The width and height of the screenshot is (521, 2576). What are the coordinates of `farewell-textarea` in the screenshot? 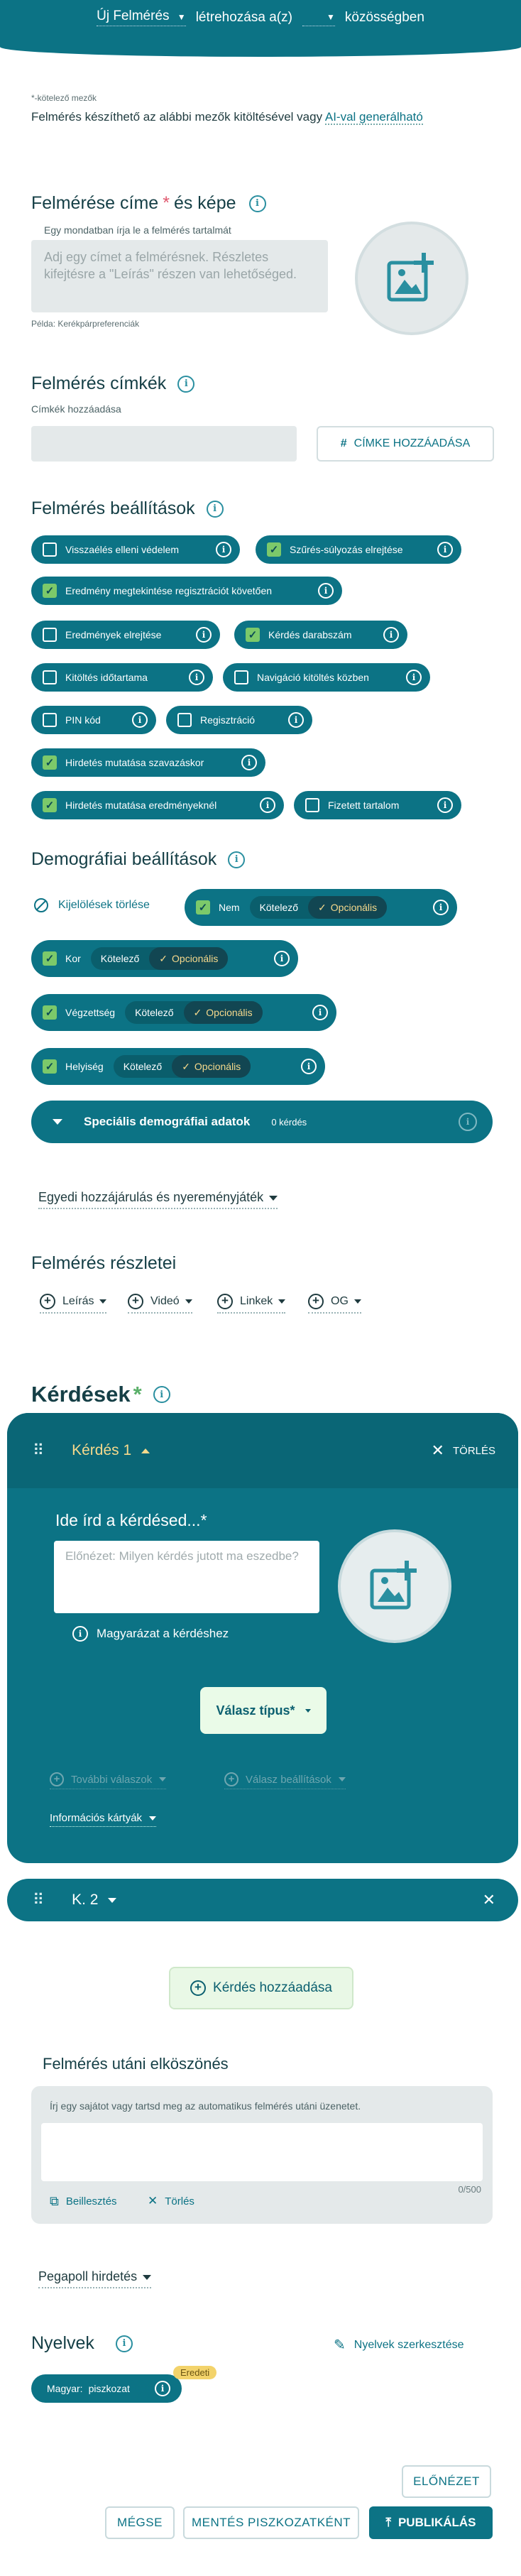 It's located at (262, 2152).